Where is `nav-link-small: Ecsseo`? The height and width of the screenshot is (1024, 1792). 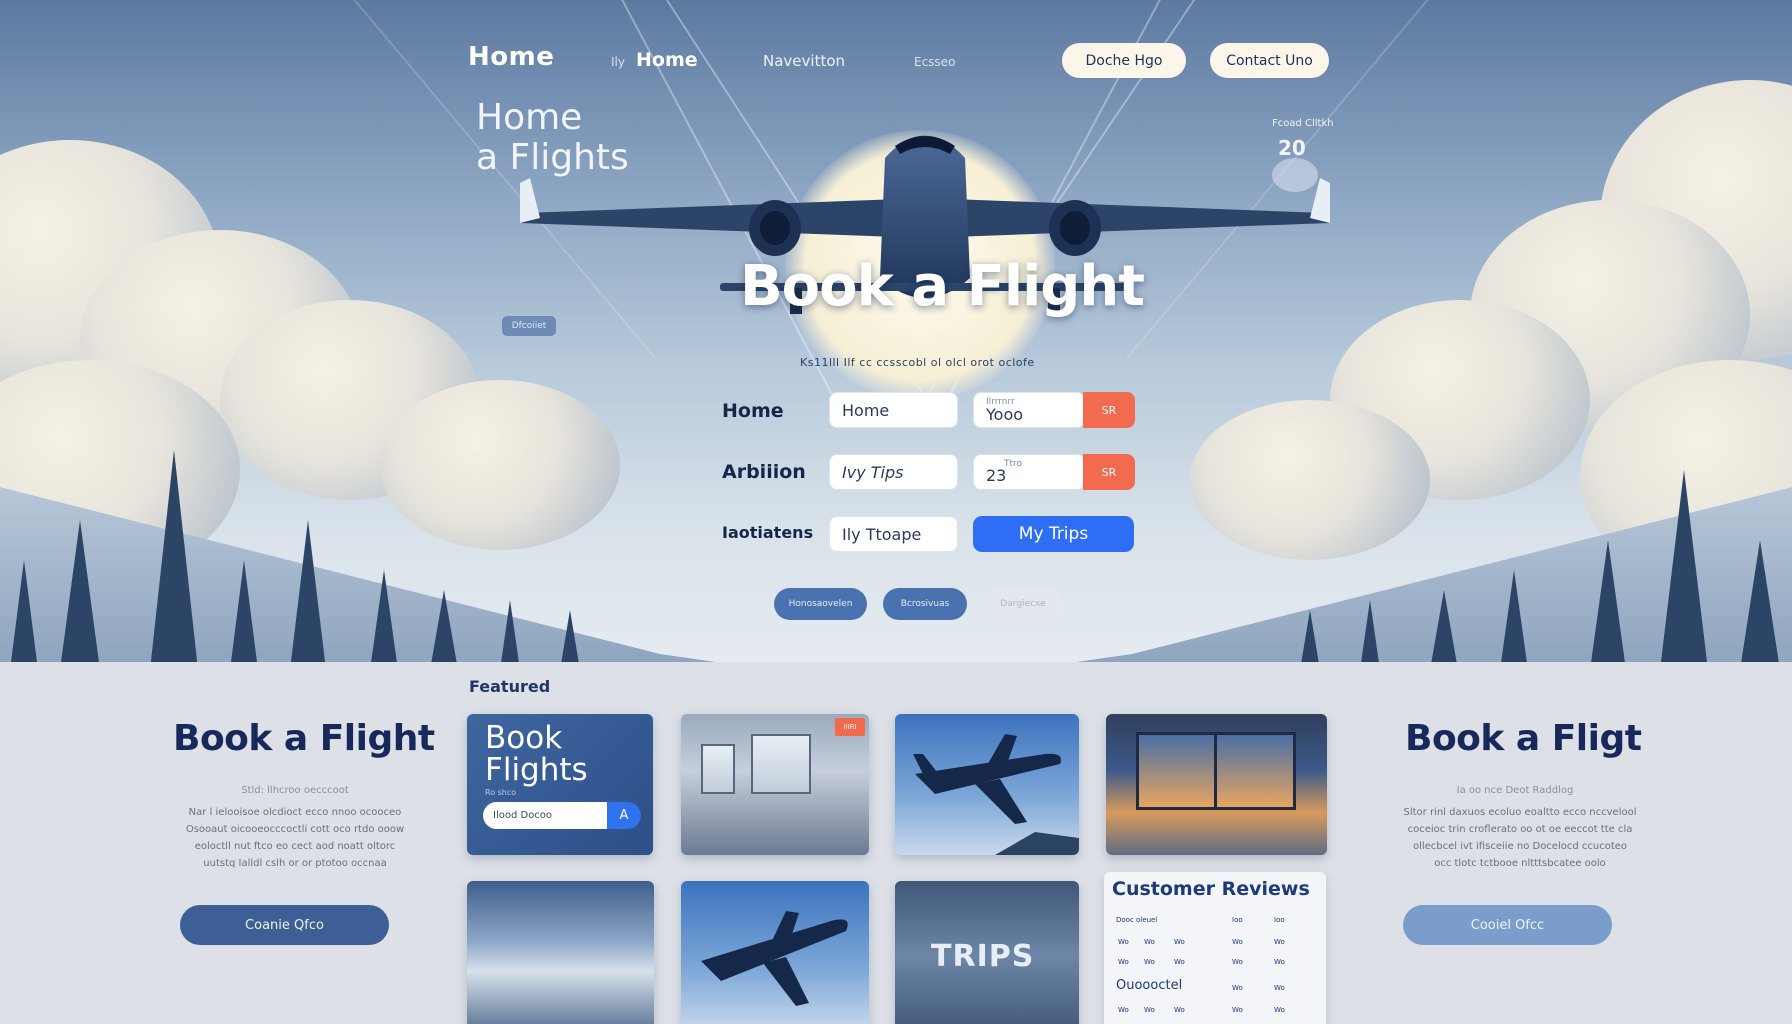 nav-link-small: Ecsseo is located at coordinates (934, 62).